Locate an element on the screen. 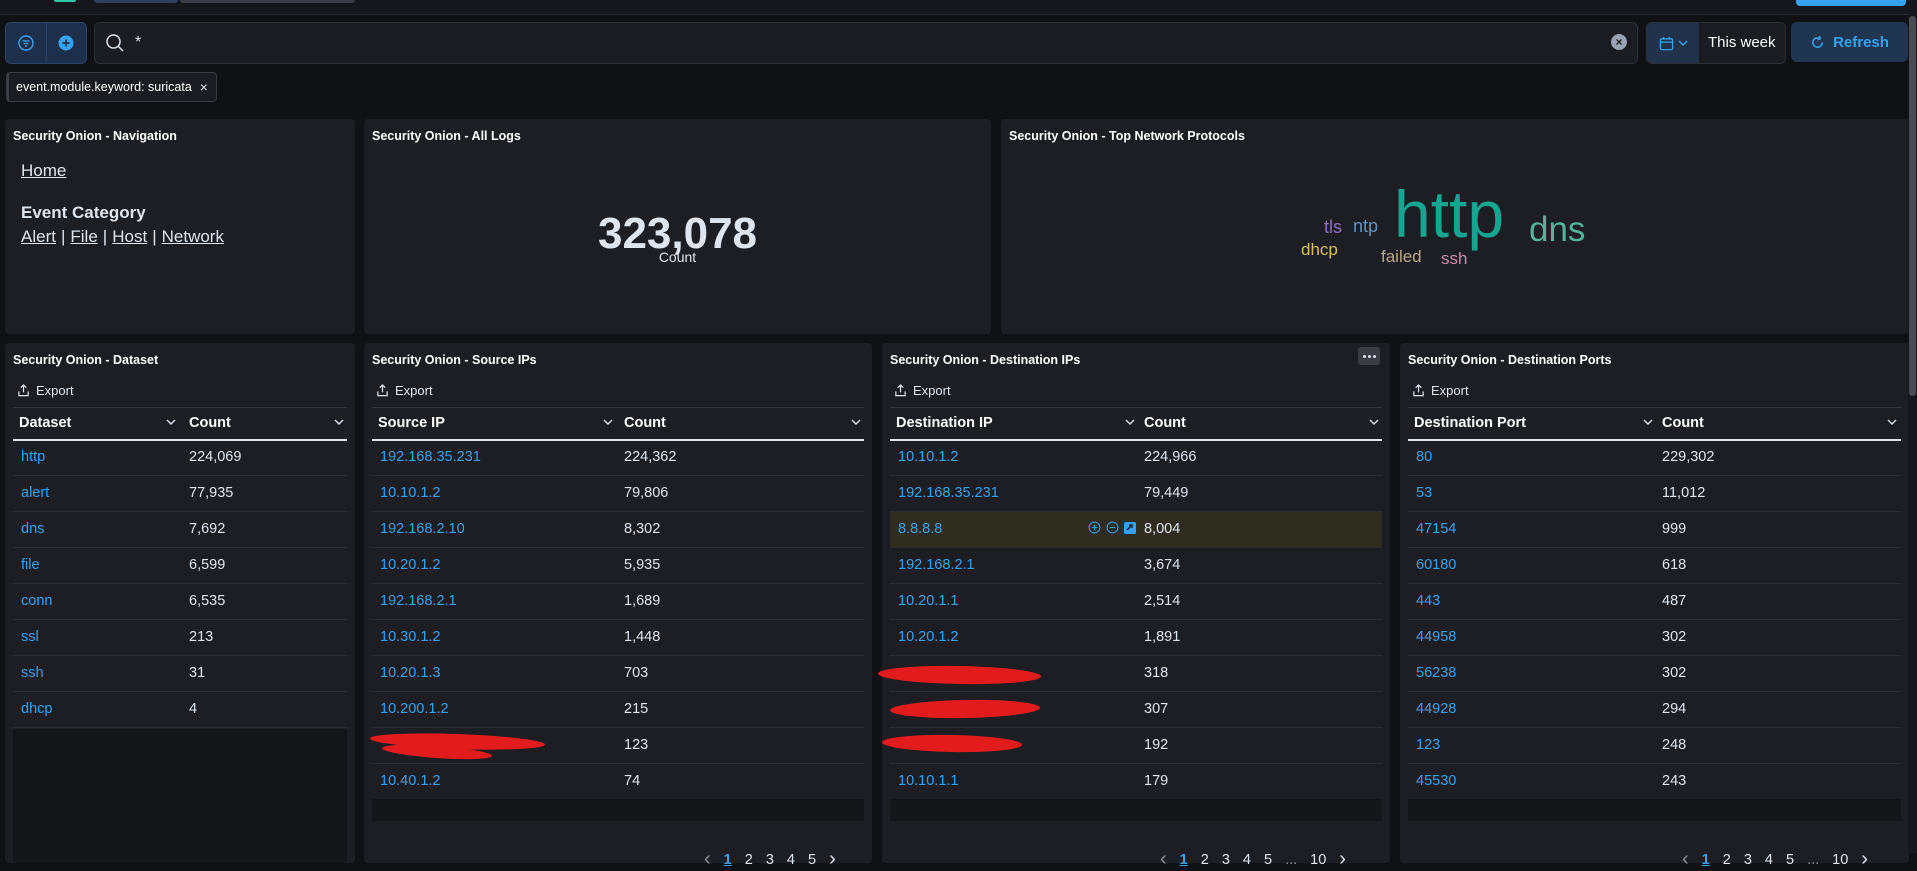  table-cell-key: http is located at coordinates (33, 457).